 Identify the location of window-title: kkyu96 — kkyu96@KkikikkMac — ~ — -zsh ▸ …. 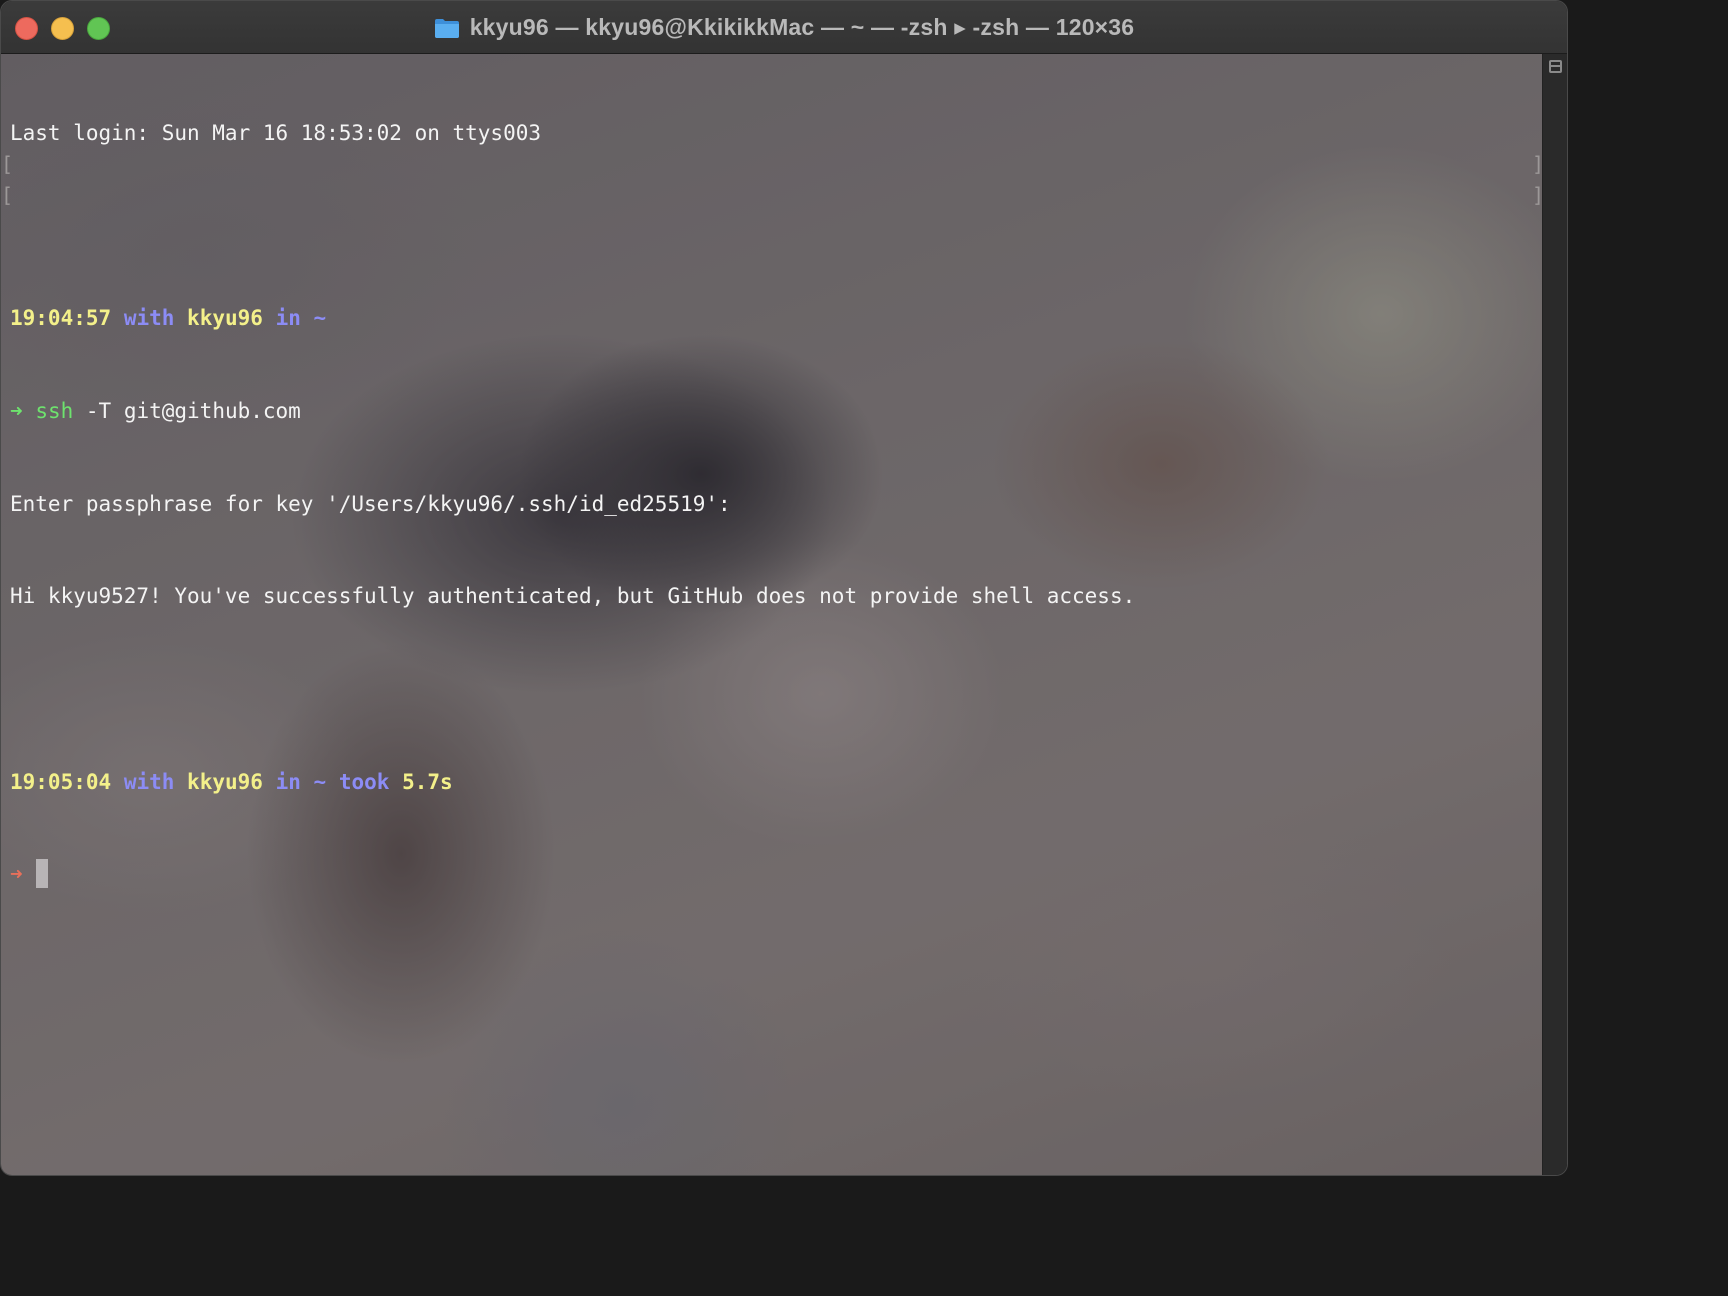
(802, 27).